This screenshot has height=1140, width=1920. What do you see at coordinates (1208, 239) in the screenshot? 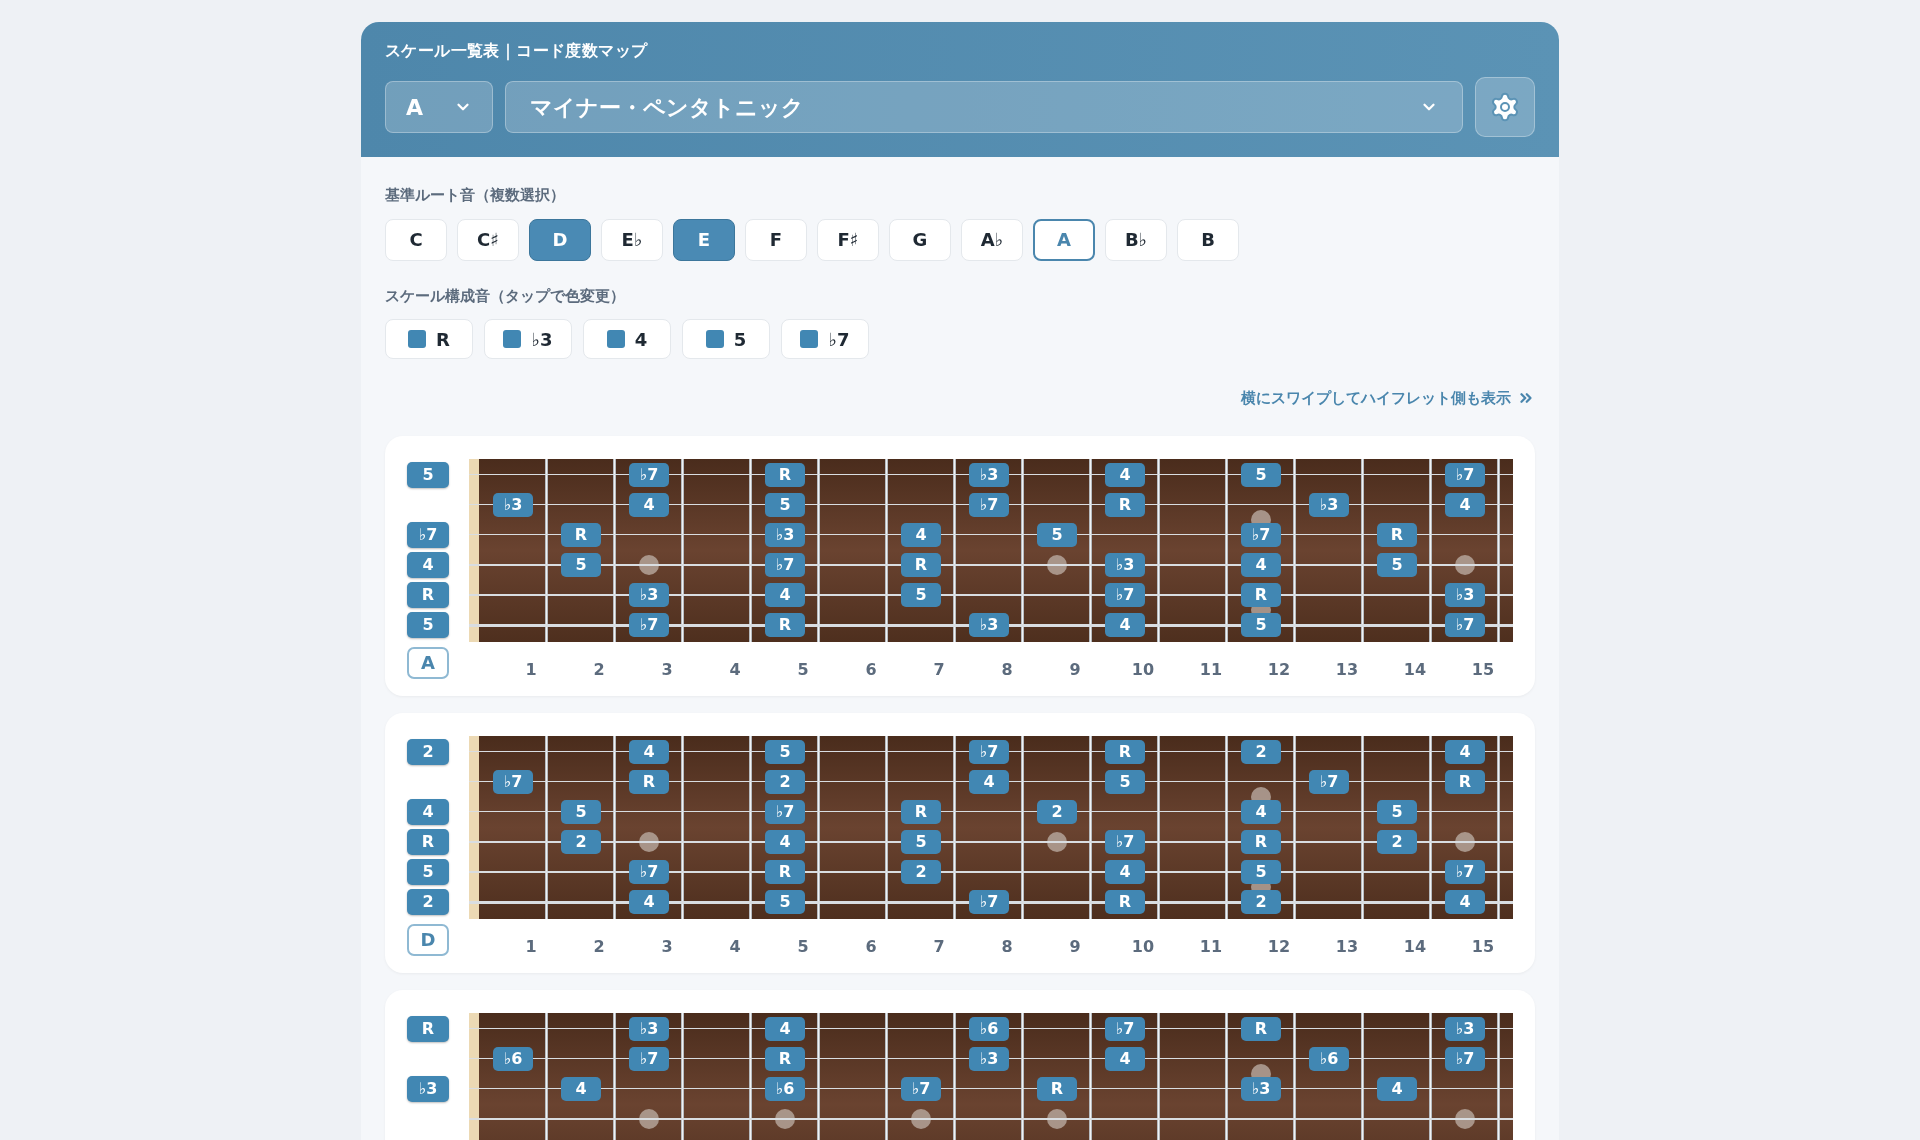
I see `root-note-button: B` at bounding box center [1208, 239].